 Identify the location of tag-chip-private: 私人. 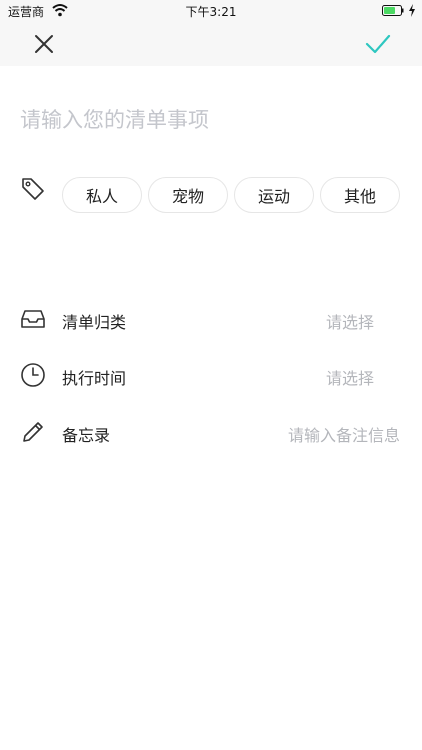
(102, 195).